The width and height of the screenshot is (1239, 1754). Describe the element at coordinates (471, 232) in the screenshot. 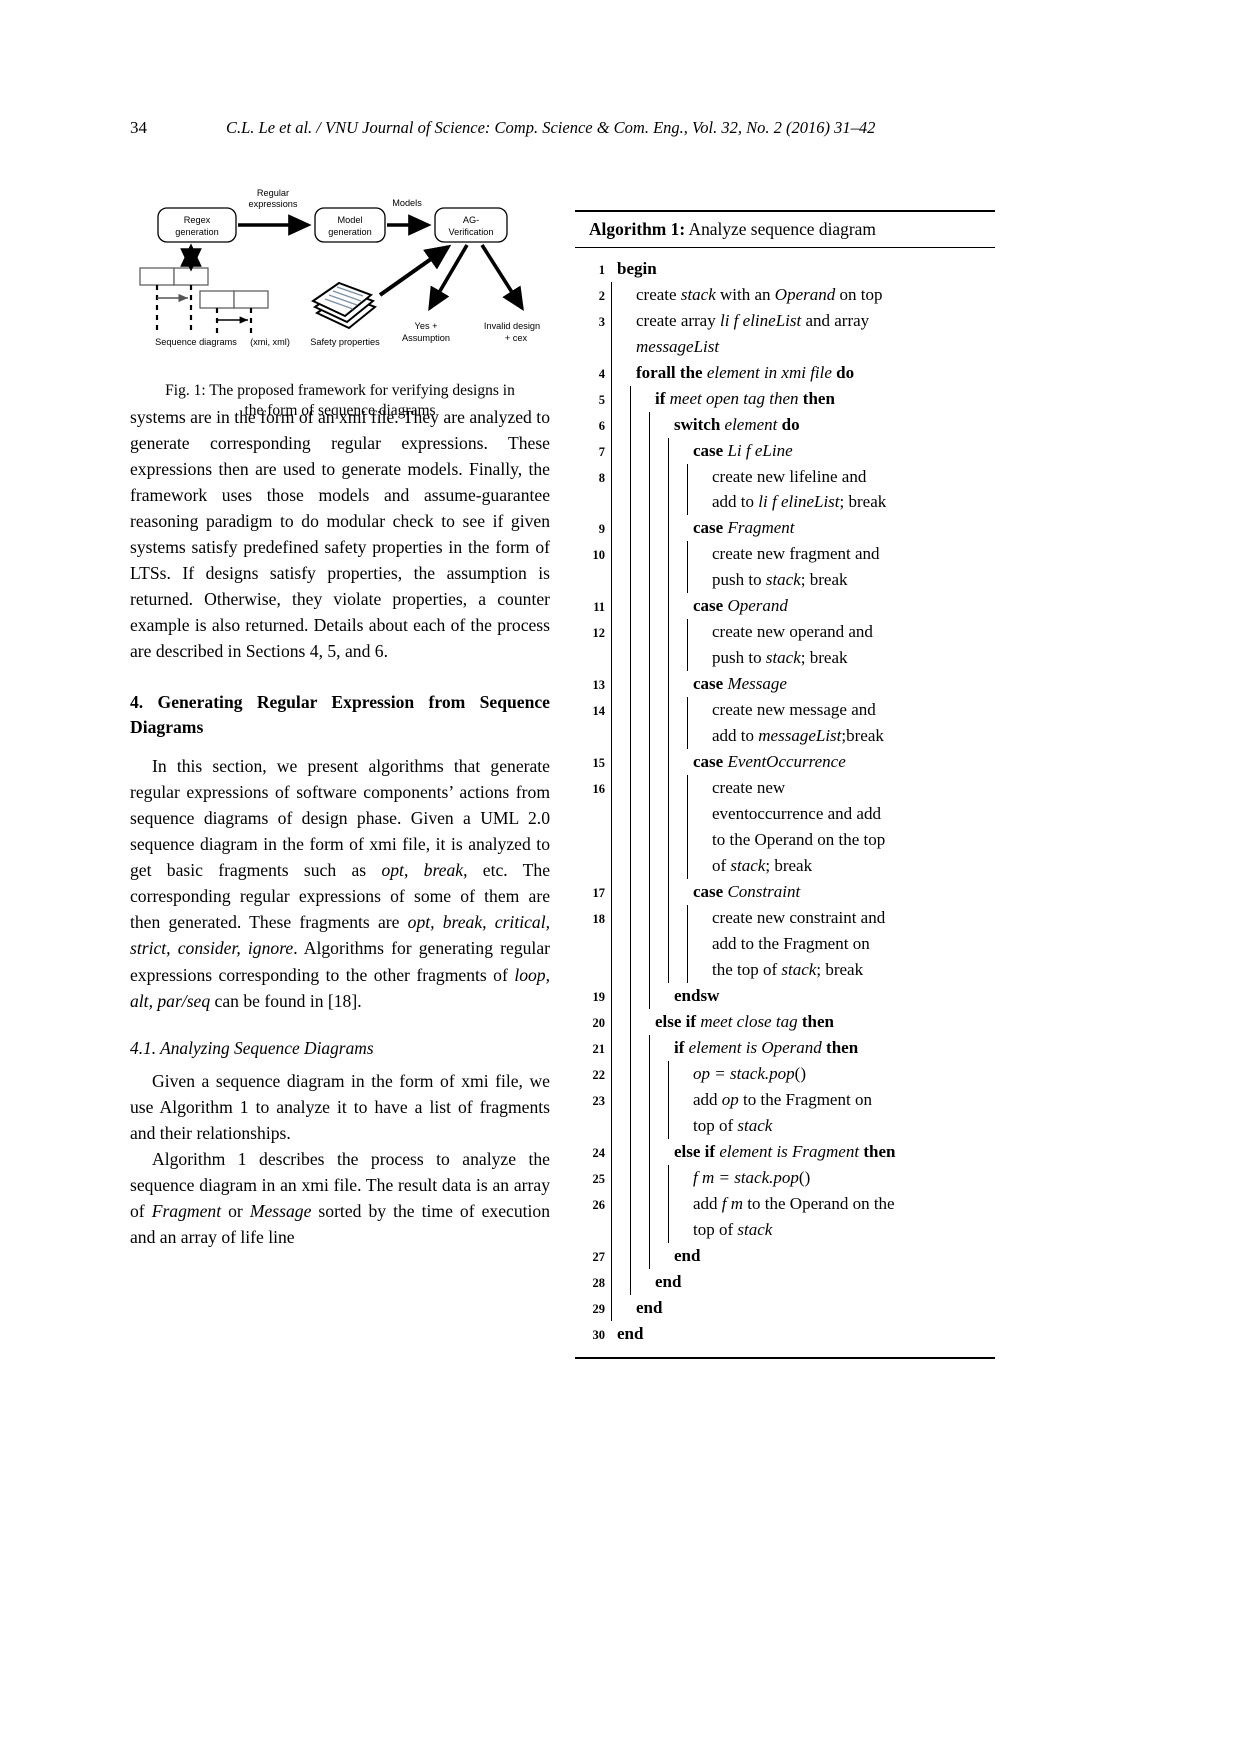

I see `node-ag-verification-label-2: Verification` at that location.